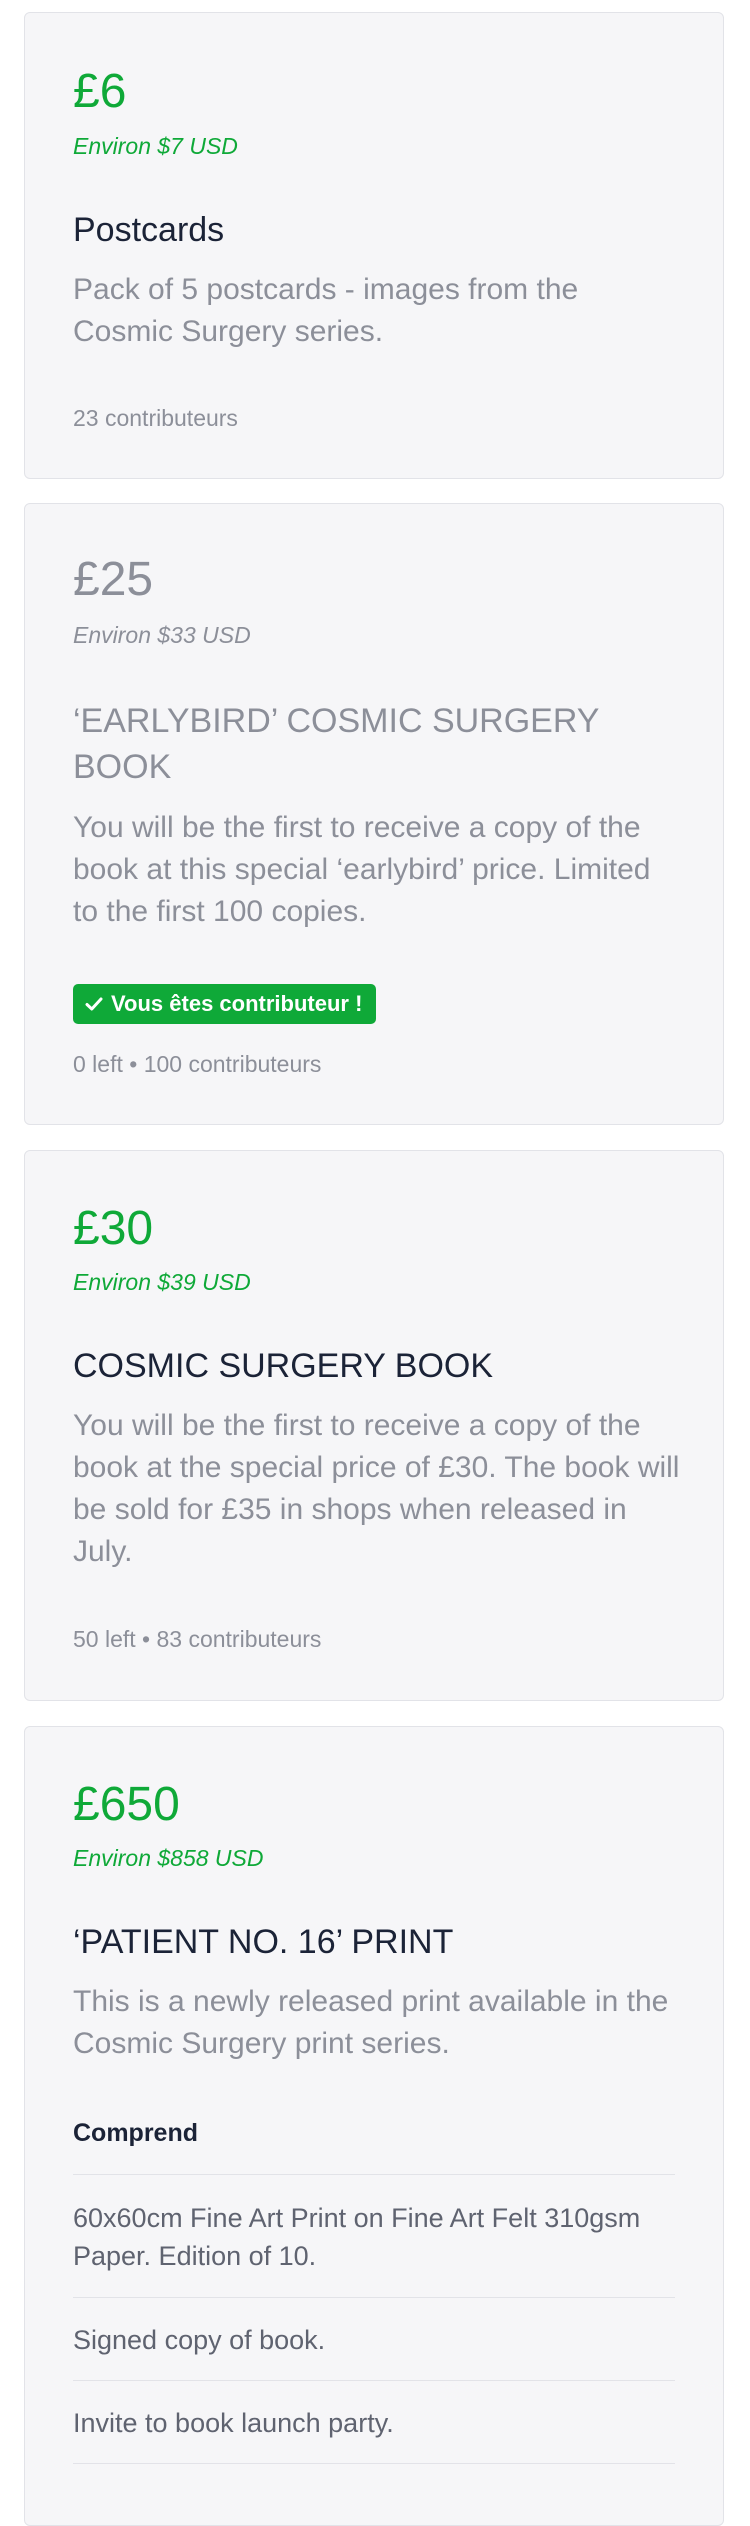 Image resolution: width=750 pixels, height=2526 pixels. I want to click on includes-item: Signed copy of book., so click(374, 2338).